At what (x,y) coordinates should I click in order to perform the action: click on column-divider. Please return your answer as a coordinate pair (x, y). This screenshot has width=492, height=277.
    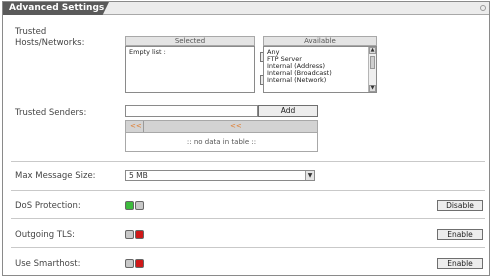
    Looking at the image, I should click on (143, 126).